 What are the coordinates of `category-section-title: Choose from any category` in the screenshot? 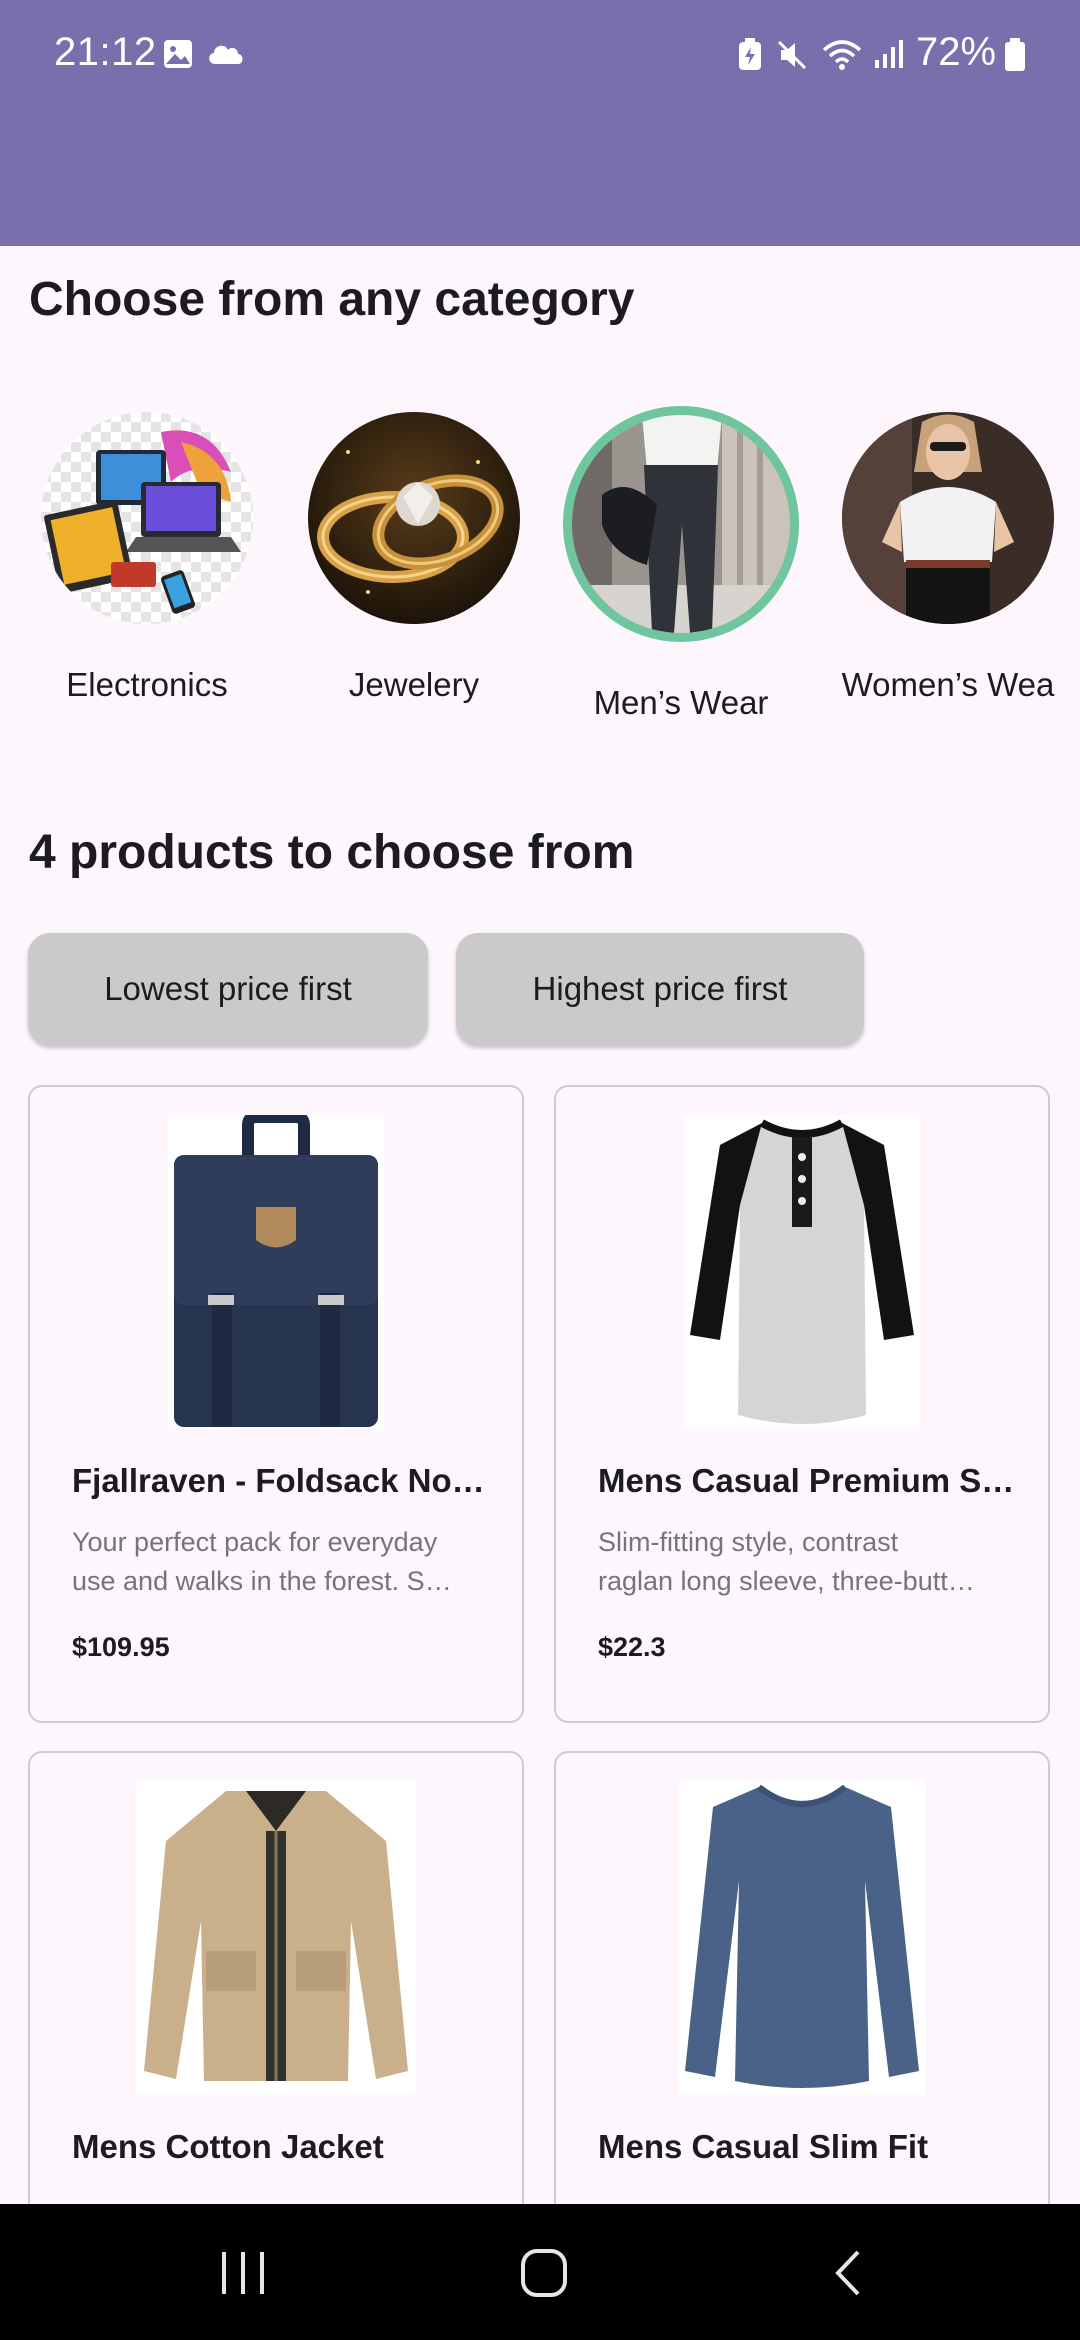 It's located at (332, 299).